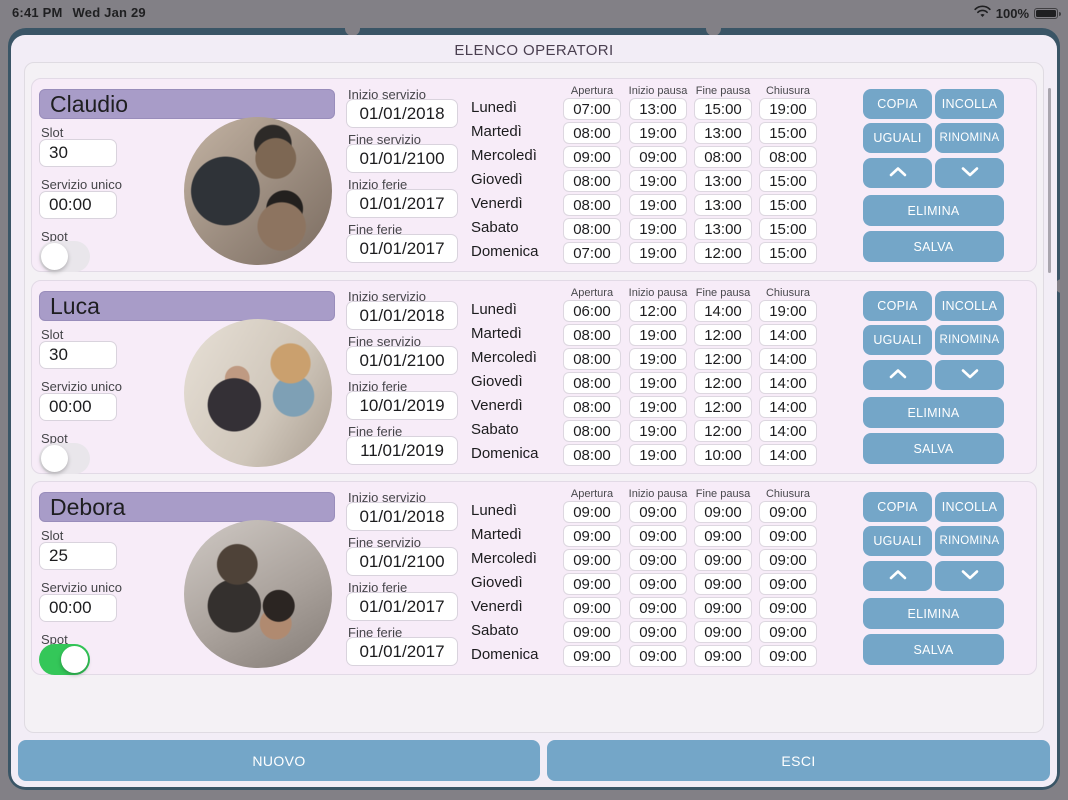 The width and height of the screenshot is (1068, 800). What do you see at coordinates (1049, 180) in the screenshot?
I see `scrollbar` at bounding box center [1049, 180].